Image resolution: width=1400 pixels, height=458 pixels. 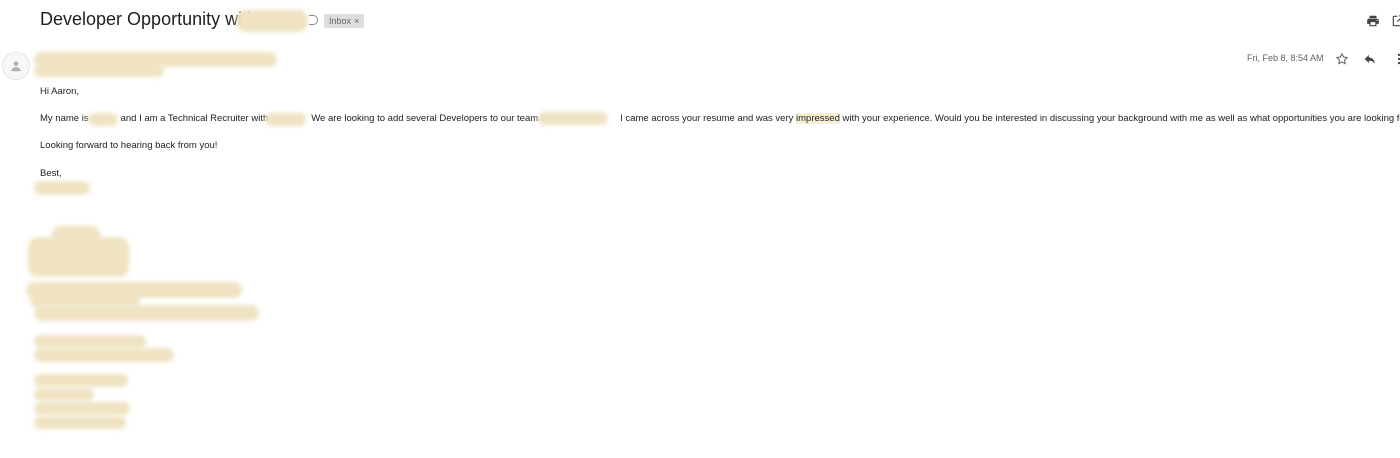 What do you see at coordinates (1370, 59) in the screenshot?
I see `reply-icon` at bounding box center [1370, 59].